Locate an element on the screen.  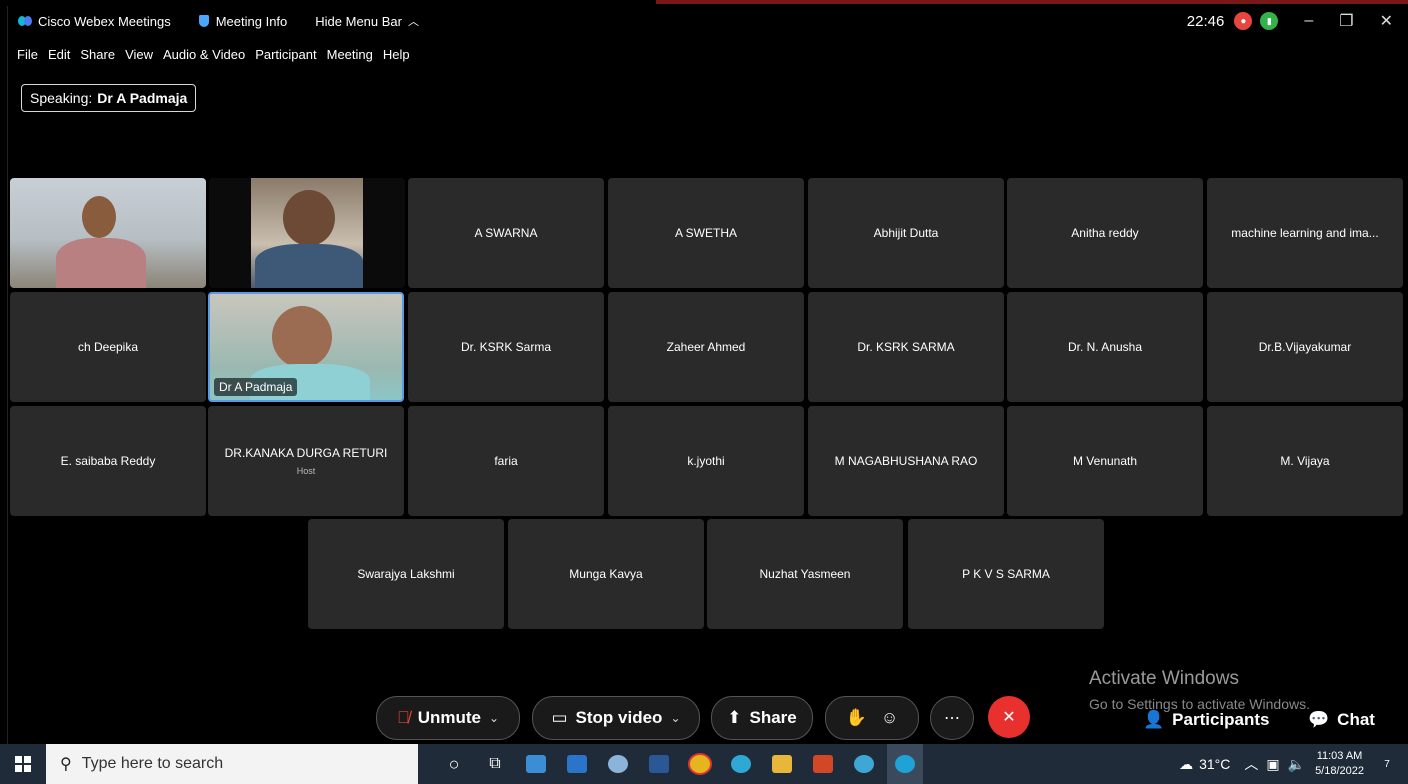
menu-help: Help is located at coordinates (396, 54).